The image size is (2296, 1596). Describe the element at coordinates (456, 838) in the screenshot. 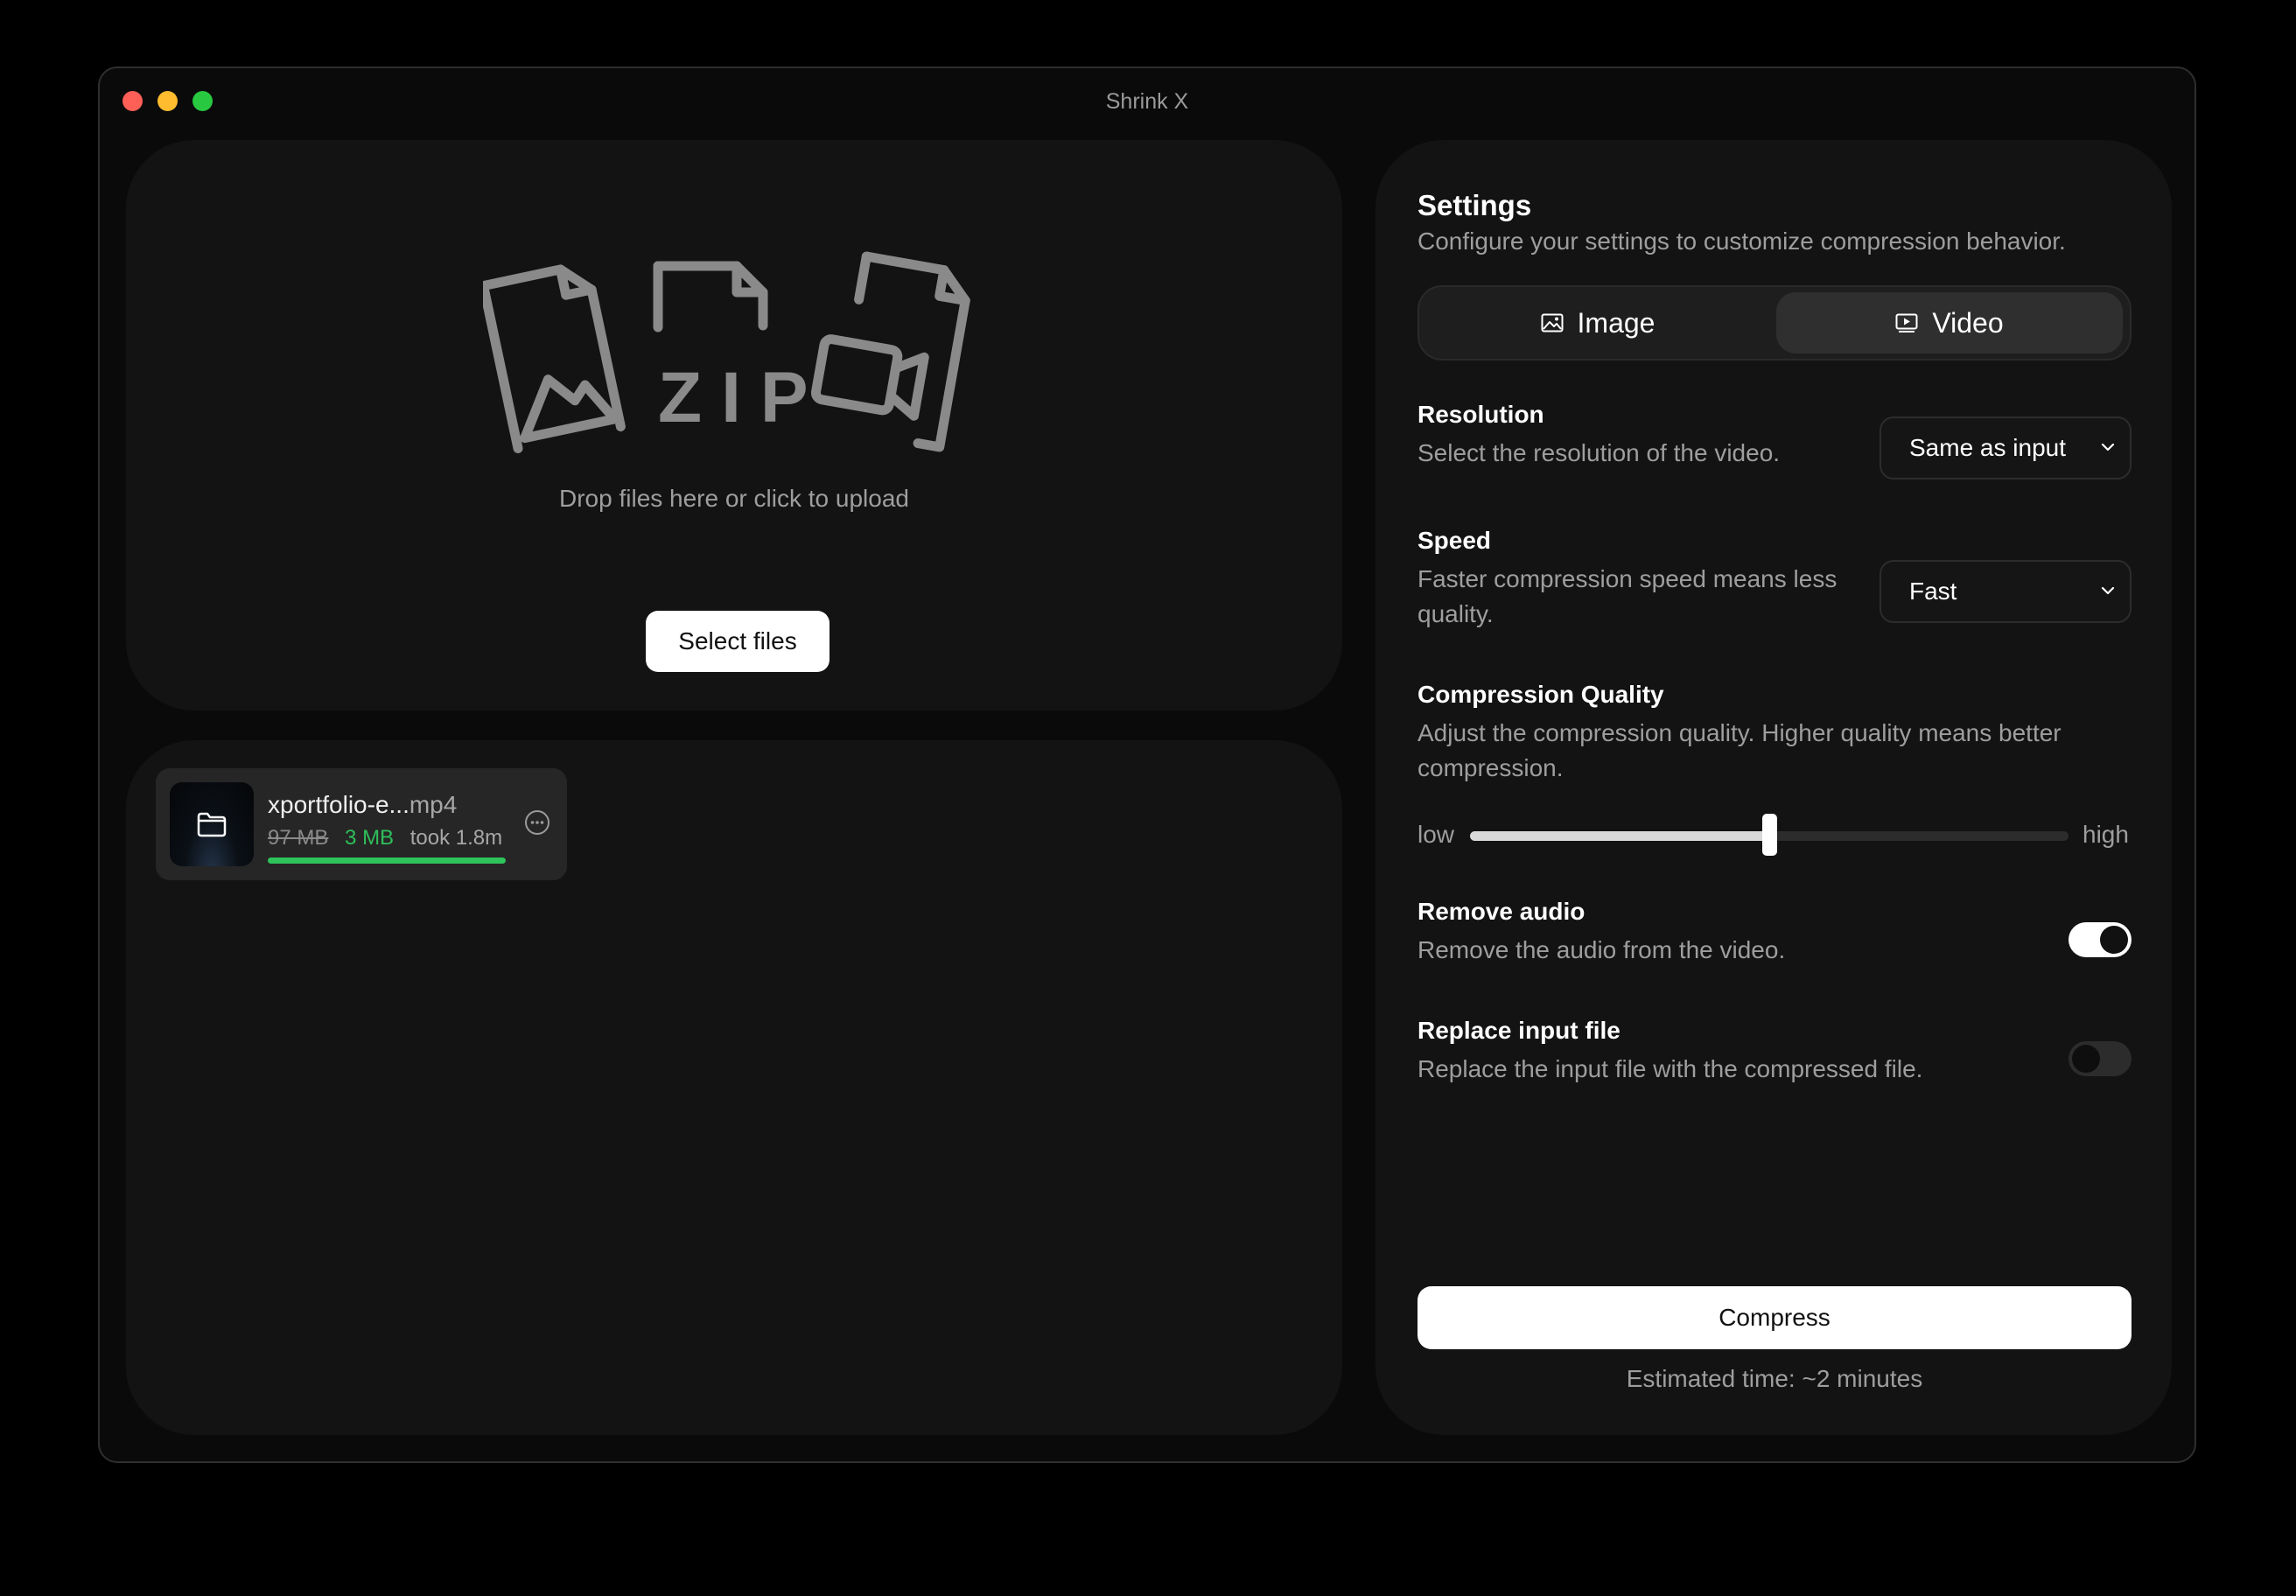

I see `compression-duration: took 1.8m` at that location.